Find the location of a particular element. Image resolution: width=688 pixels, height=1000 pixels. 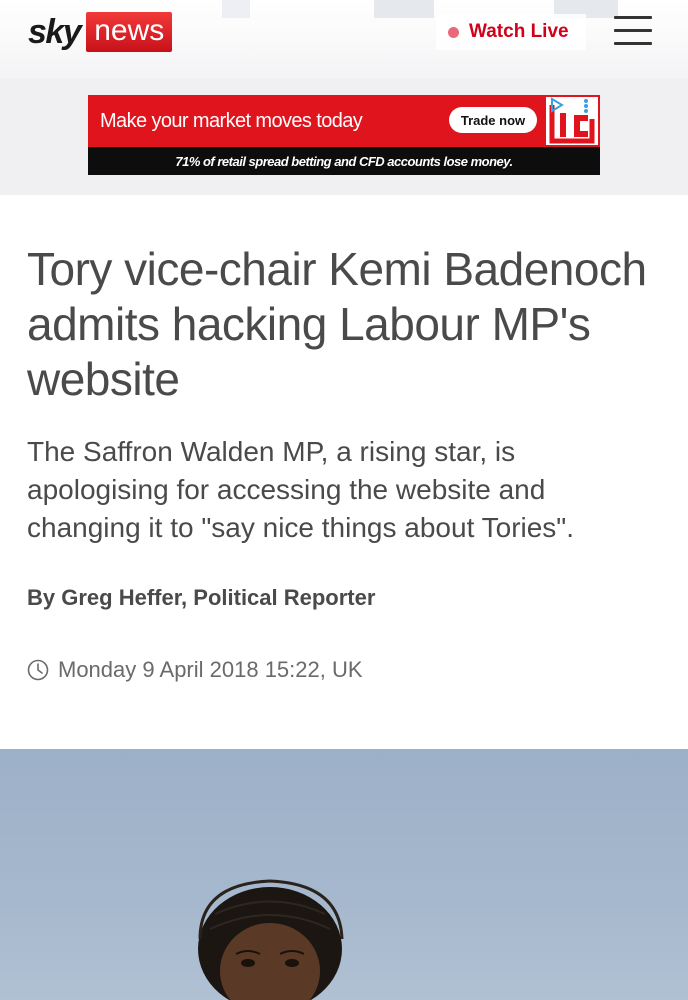

logo-news-badge: news is located at coordinates (129, 32).